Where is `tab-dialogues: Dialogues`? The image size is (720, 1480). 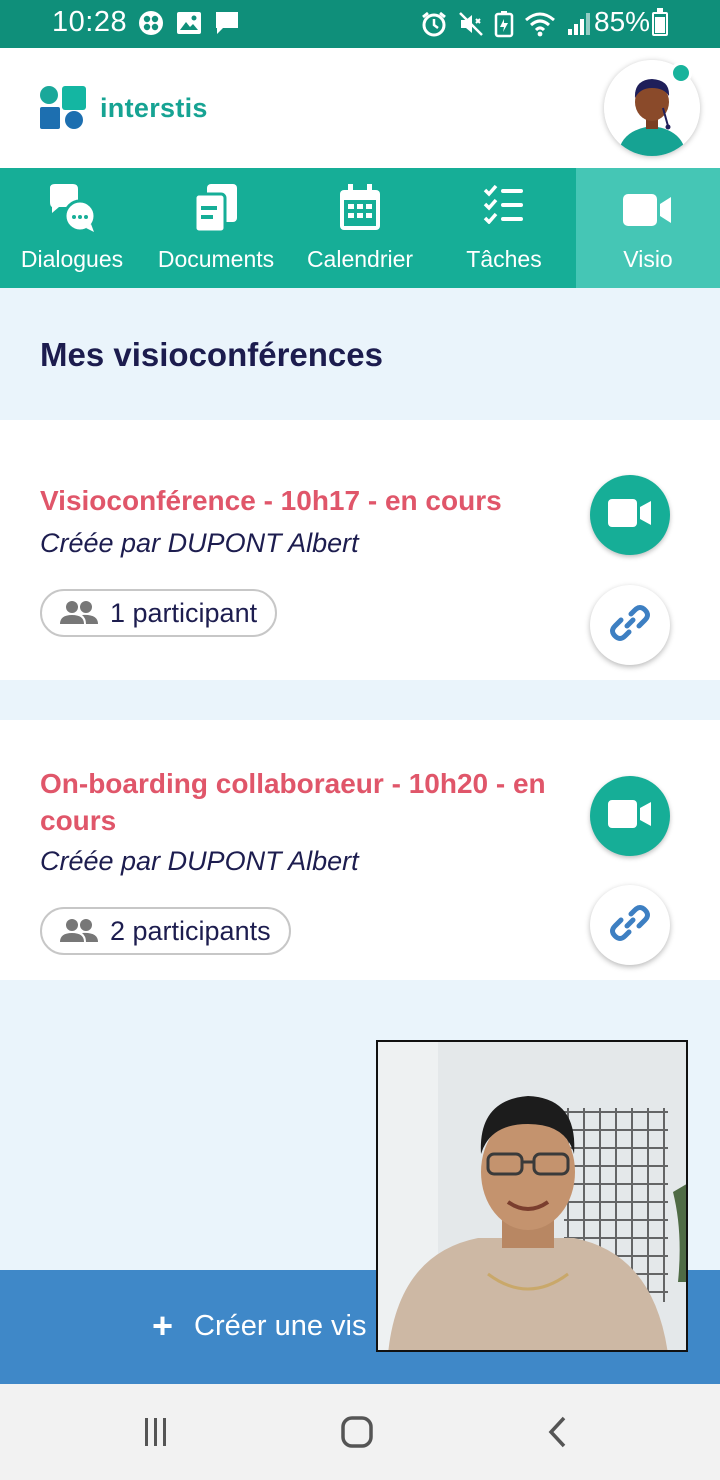 tab-dialogues: Dialogues is located at coordinates (72, 228).